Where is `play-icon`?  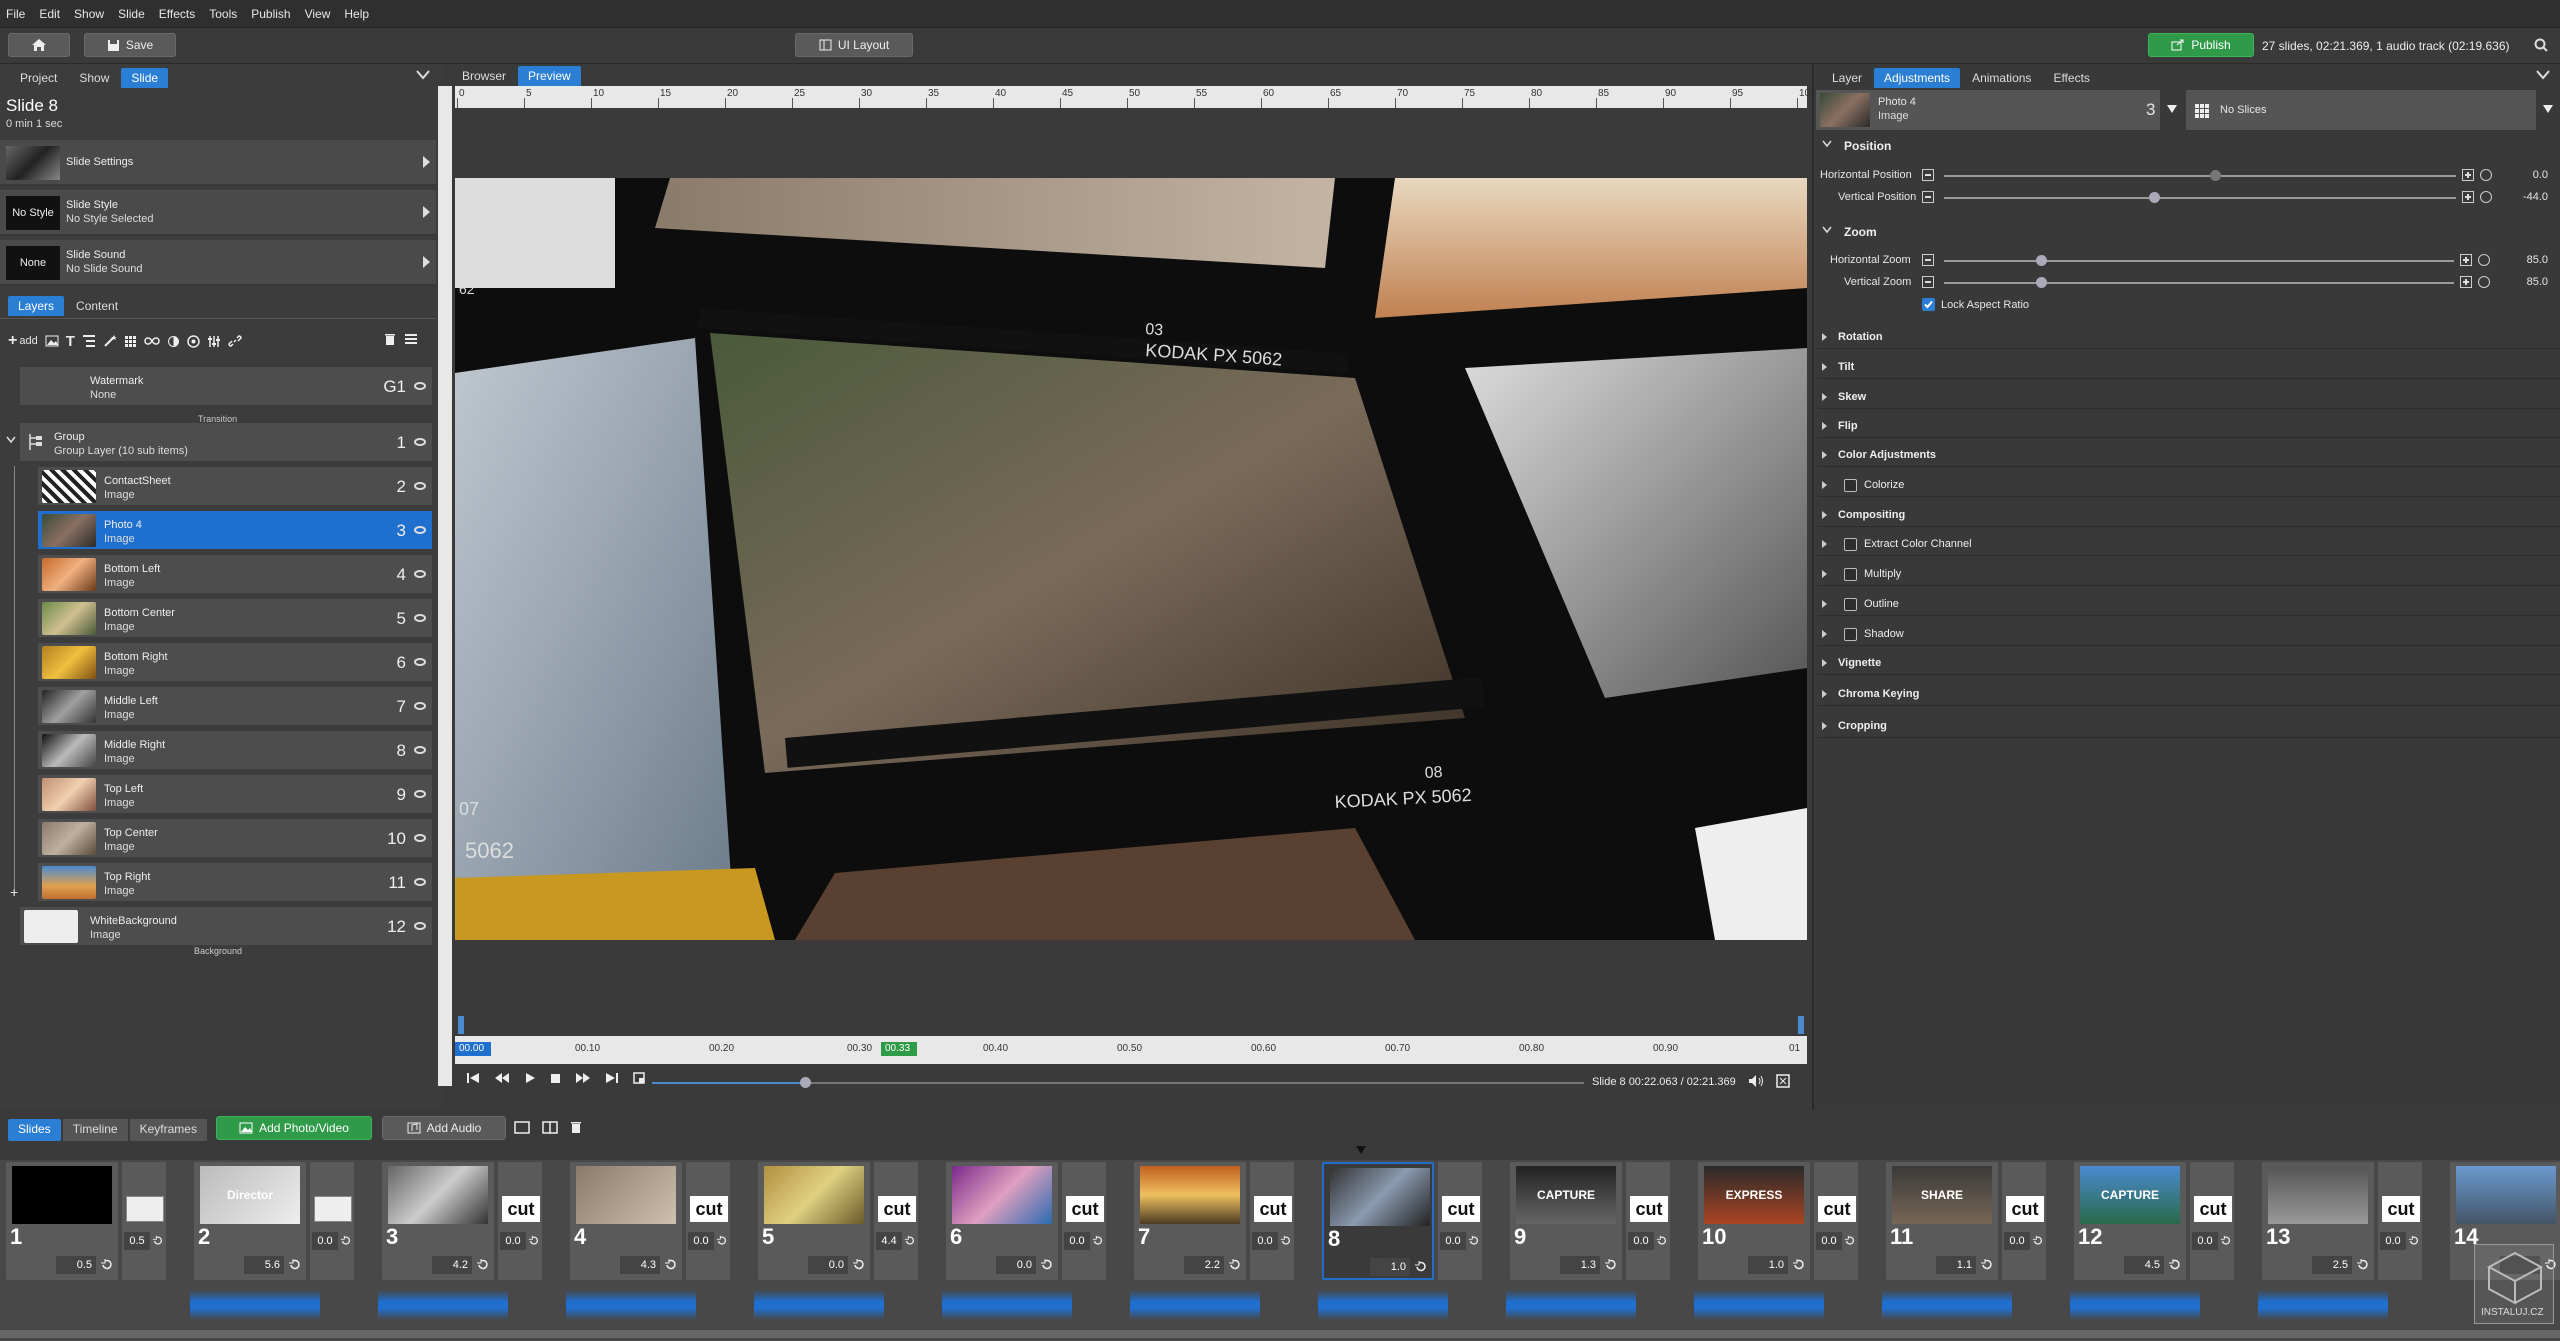 play-icon is located at coordinates (530, 1078).